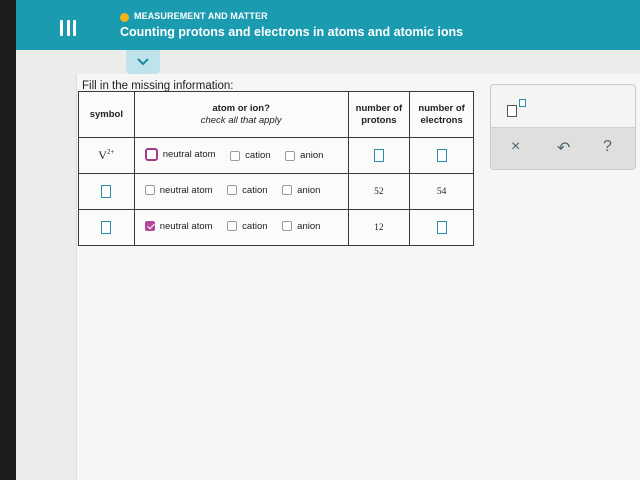  Describe the element at coordinates (241, 108) in the screenshot. I see `atom-or-ion-header-label: atom or ion?` at that location.